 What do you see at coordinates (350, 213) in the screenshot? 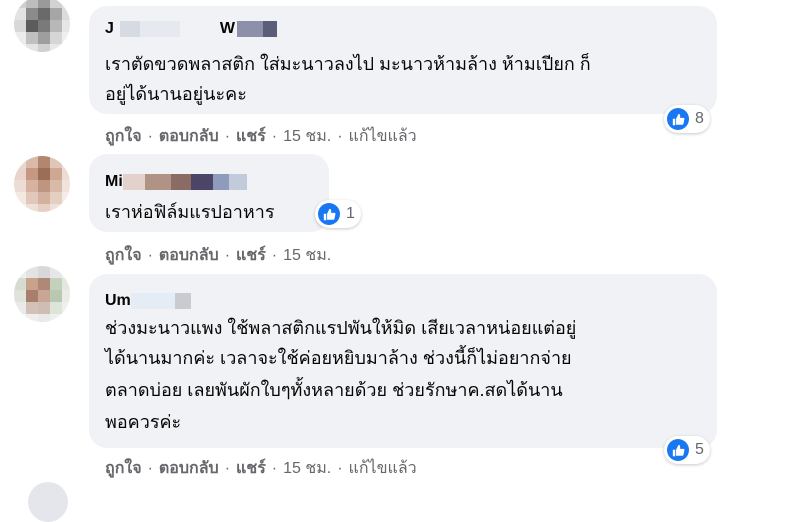
I see `like-count: 1` at bounding box center [350, 213].